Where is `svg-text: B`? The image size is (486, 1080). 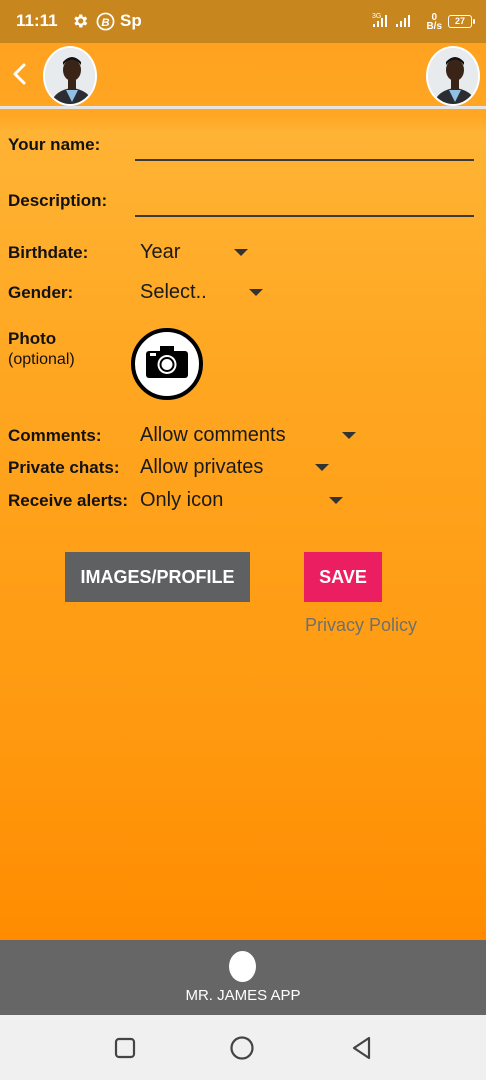 svg-text: B is located at coordinates (105, 22).